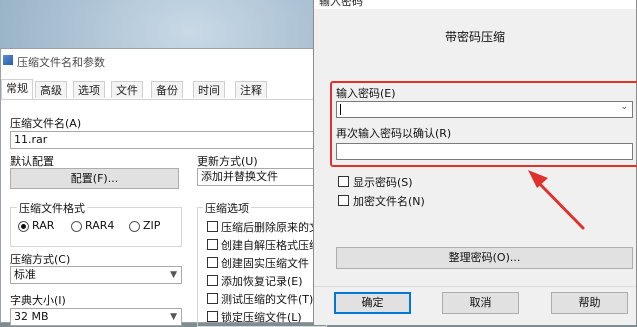 This screenshot has height=327, width=637. Describe the element at coordinates (538, 179) in the screenshot. I see `arrow-head` at that location.